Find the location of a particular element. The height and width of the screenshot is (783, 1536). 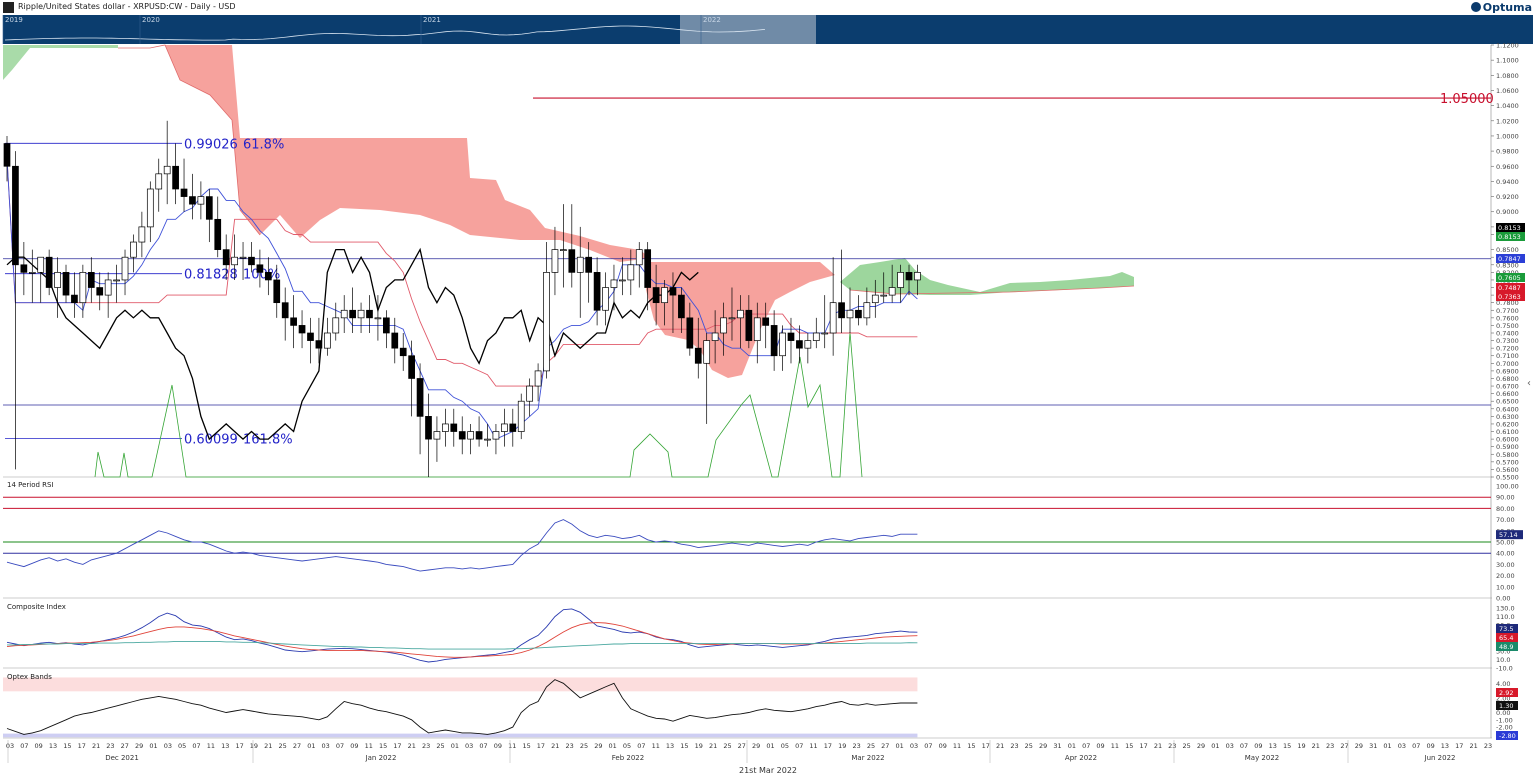

optex-title: Optex Bands is located at coordinates (29, 677).